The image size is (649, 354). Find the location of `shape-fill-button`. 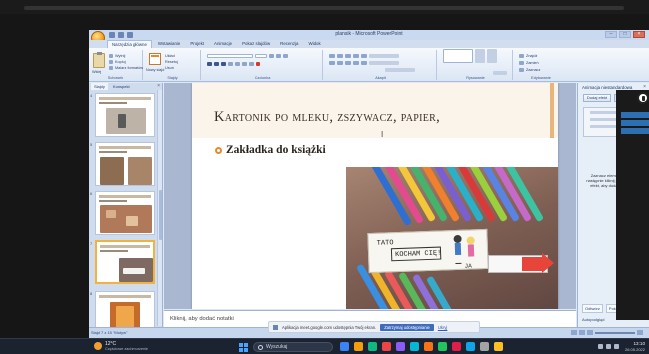

shape-fill-button is located at coordinates (500, 72).